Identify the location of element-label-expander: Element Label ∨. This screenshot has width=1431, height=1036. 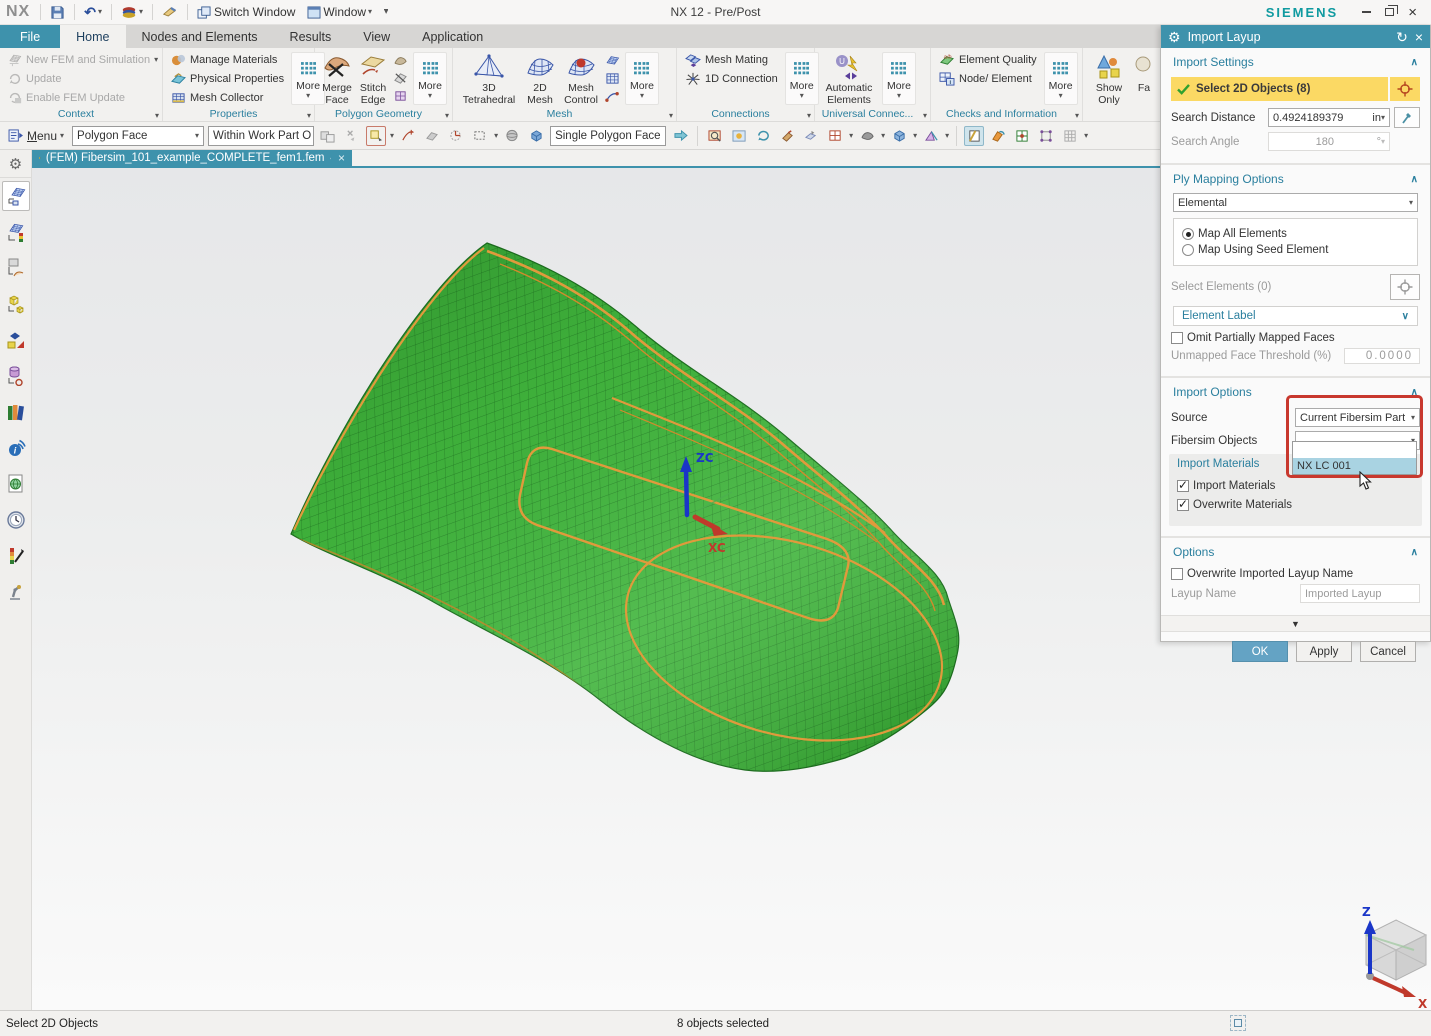
(1295, 316).